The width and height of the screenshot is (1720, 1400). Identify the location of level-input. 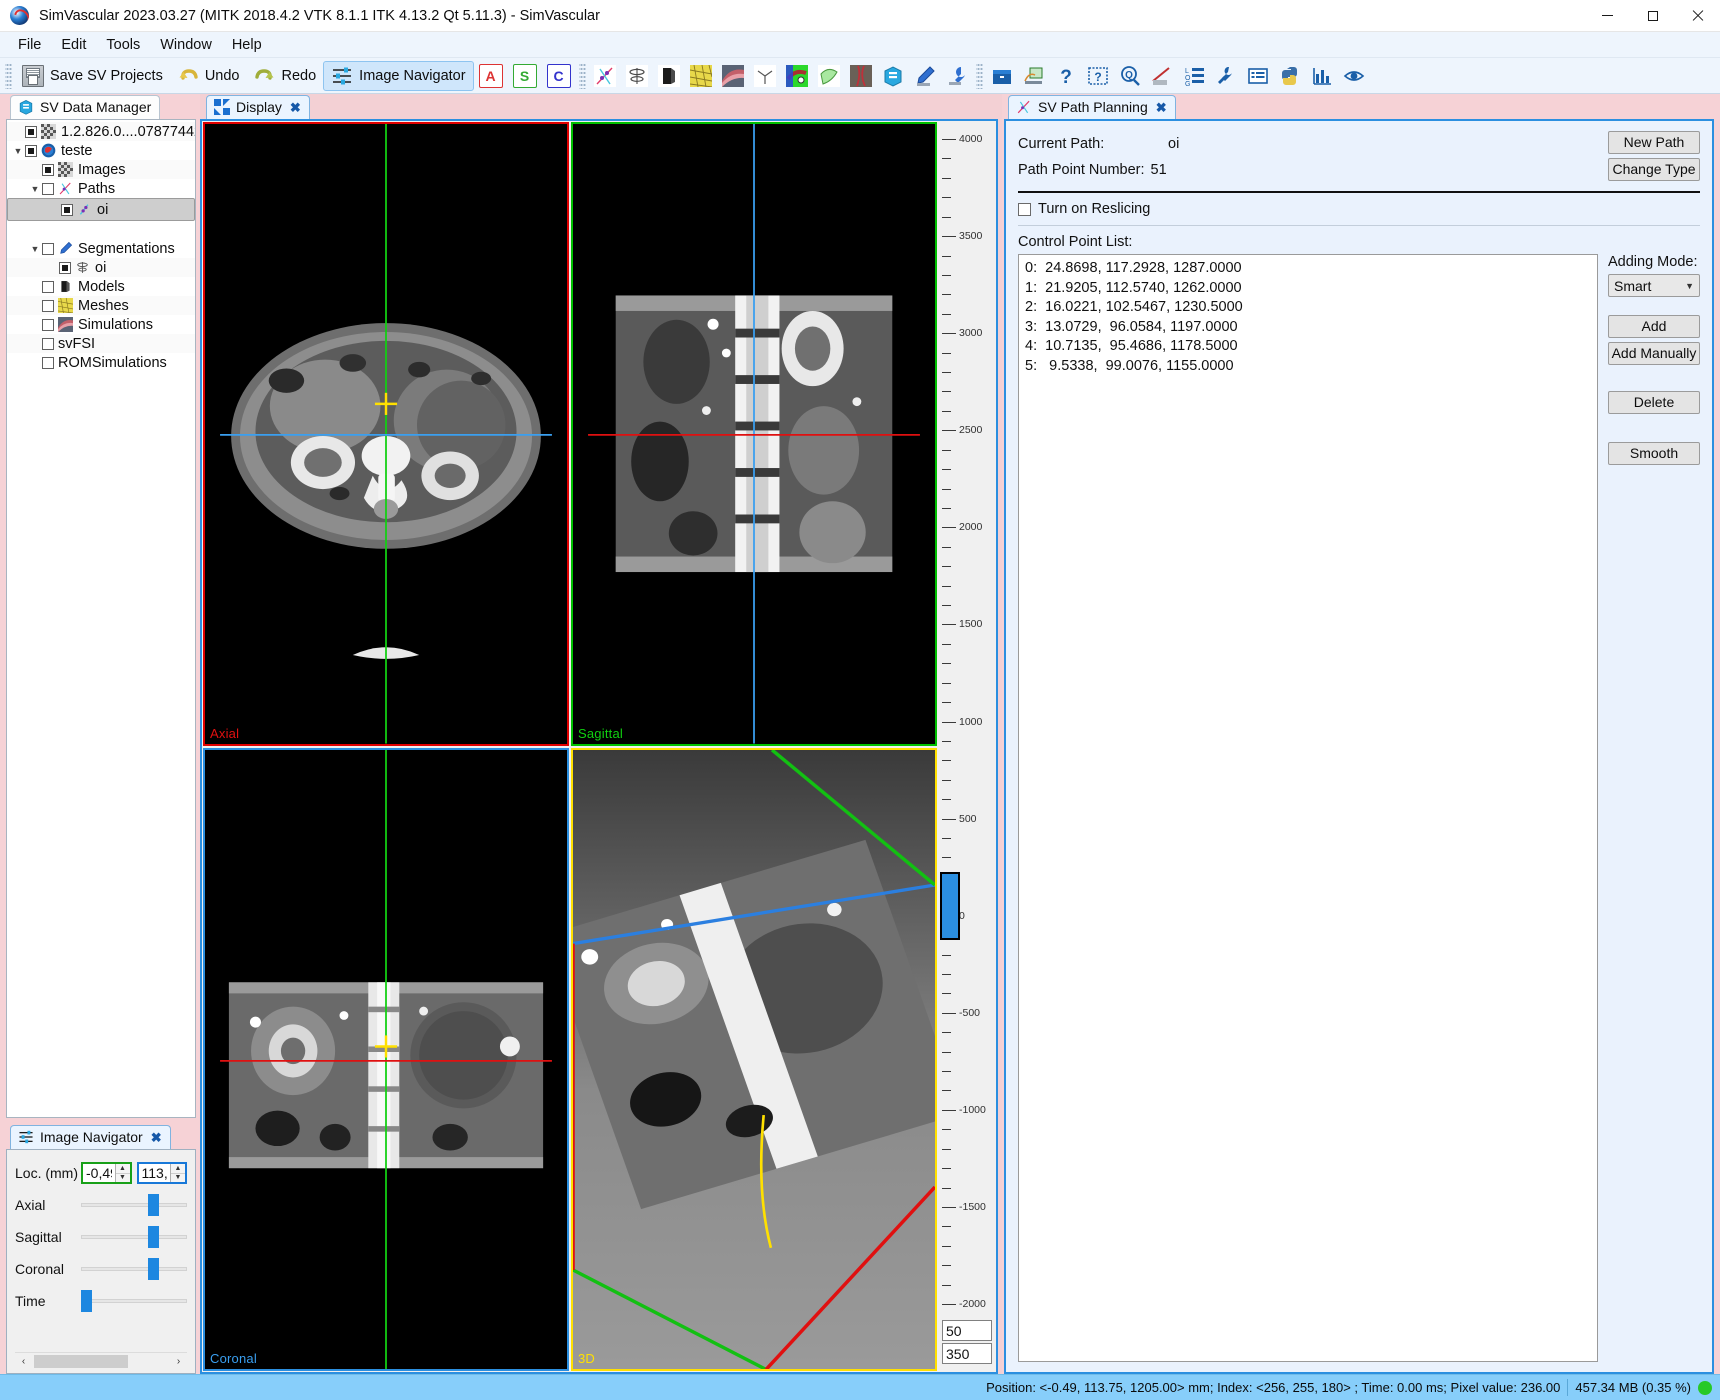
(967, 1330).